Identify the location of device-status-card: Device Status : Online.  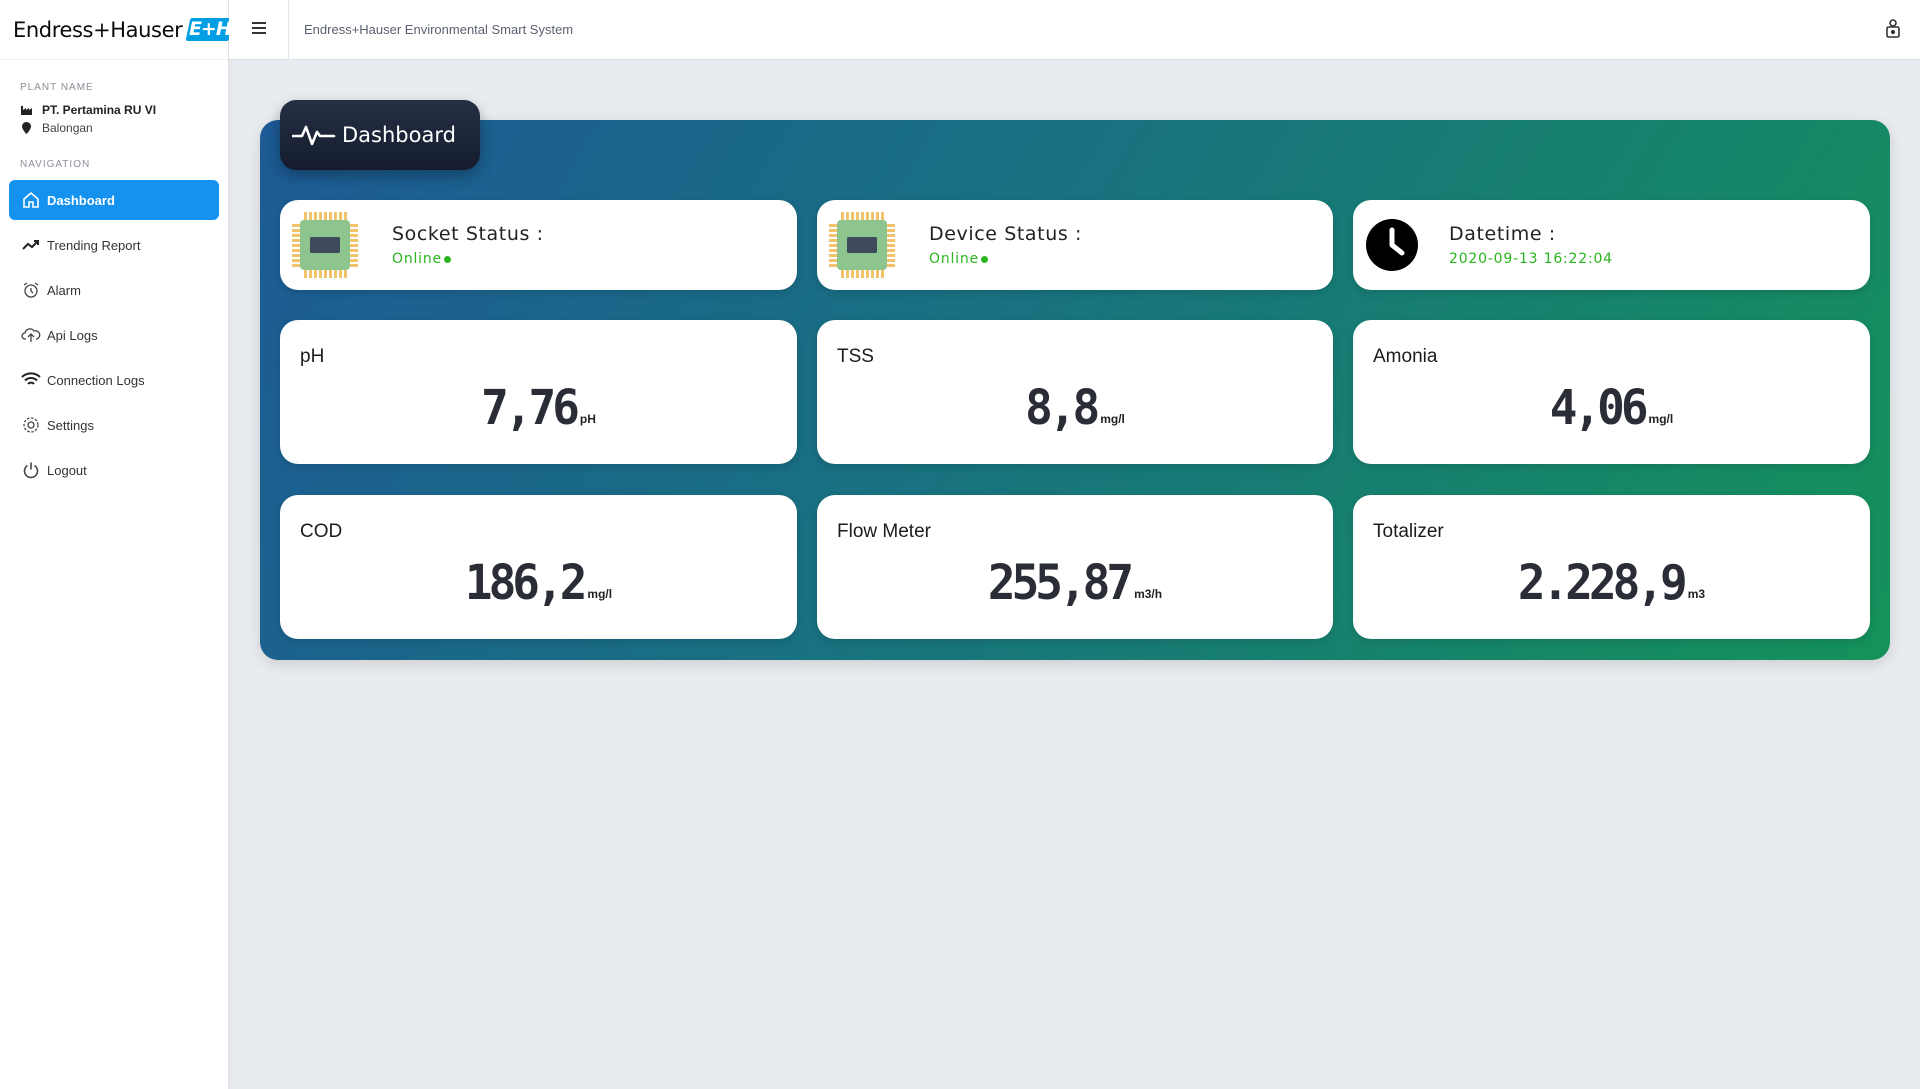
(1075, 245).